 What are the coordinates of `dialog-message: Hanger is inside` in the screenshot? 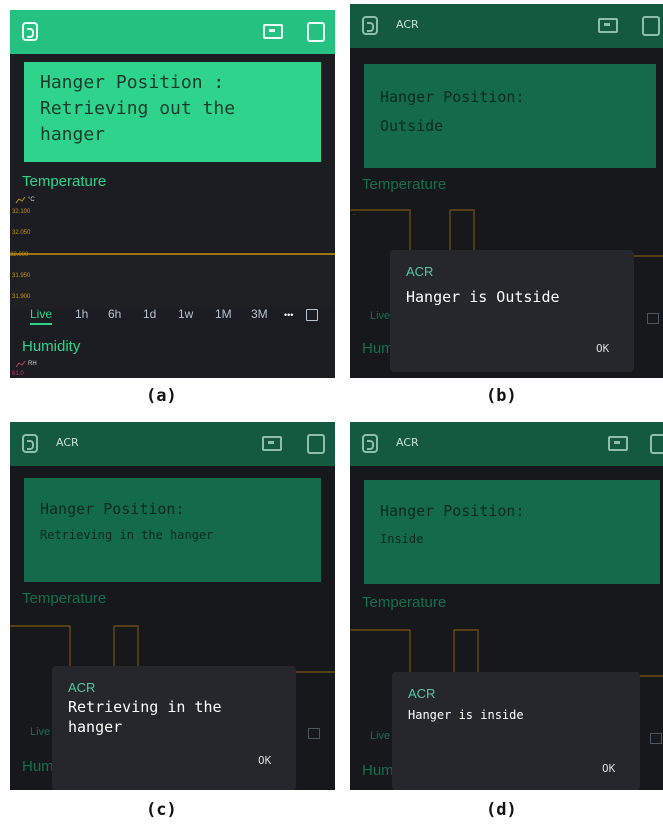 It's located at (466, 715).